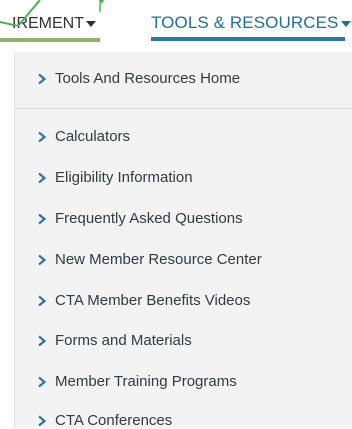 The height and width of the screenshot is (429, 352). I want to click on tab-tools-label-wrap: TOOLS & RESOURCES, so click(251, 23).